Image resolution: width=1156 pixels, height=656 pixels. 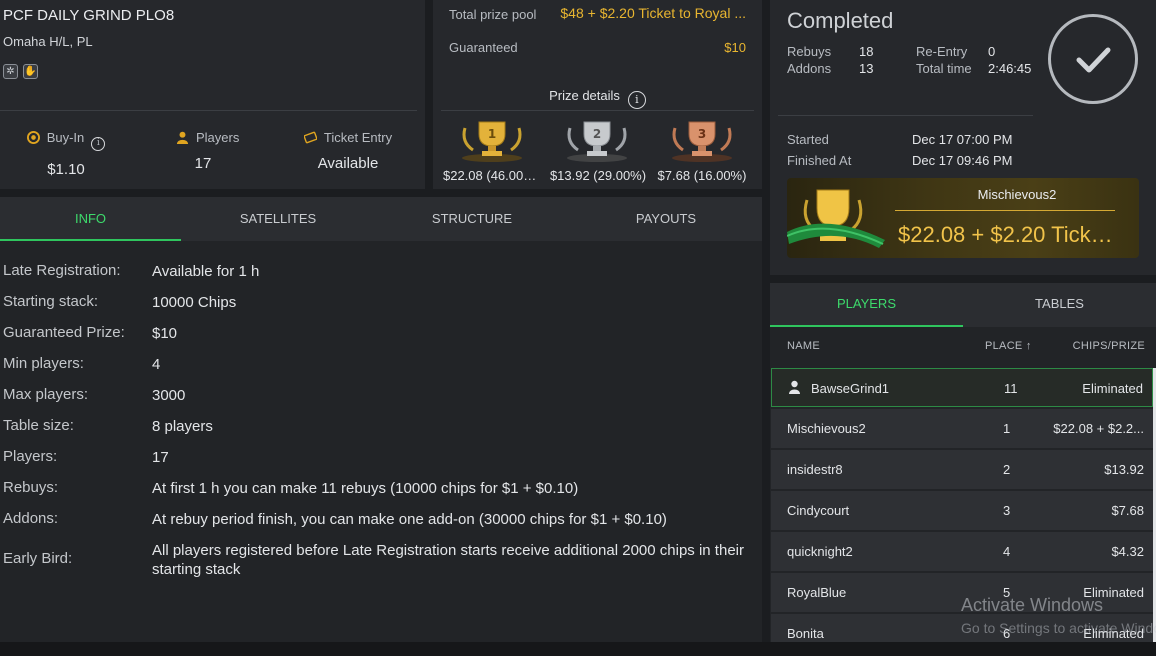 I want to click on info-value: 4, so click(x=156, y=364).